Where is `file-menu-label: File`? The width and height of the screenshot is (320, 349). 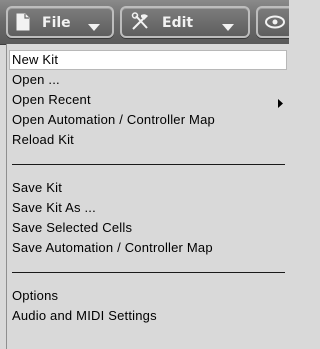 file-menu-label: File is located at coordinates (56, 23).